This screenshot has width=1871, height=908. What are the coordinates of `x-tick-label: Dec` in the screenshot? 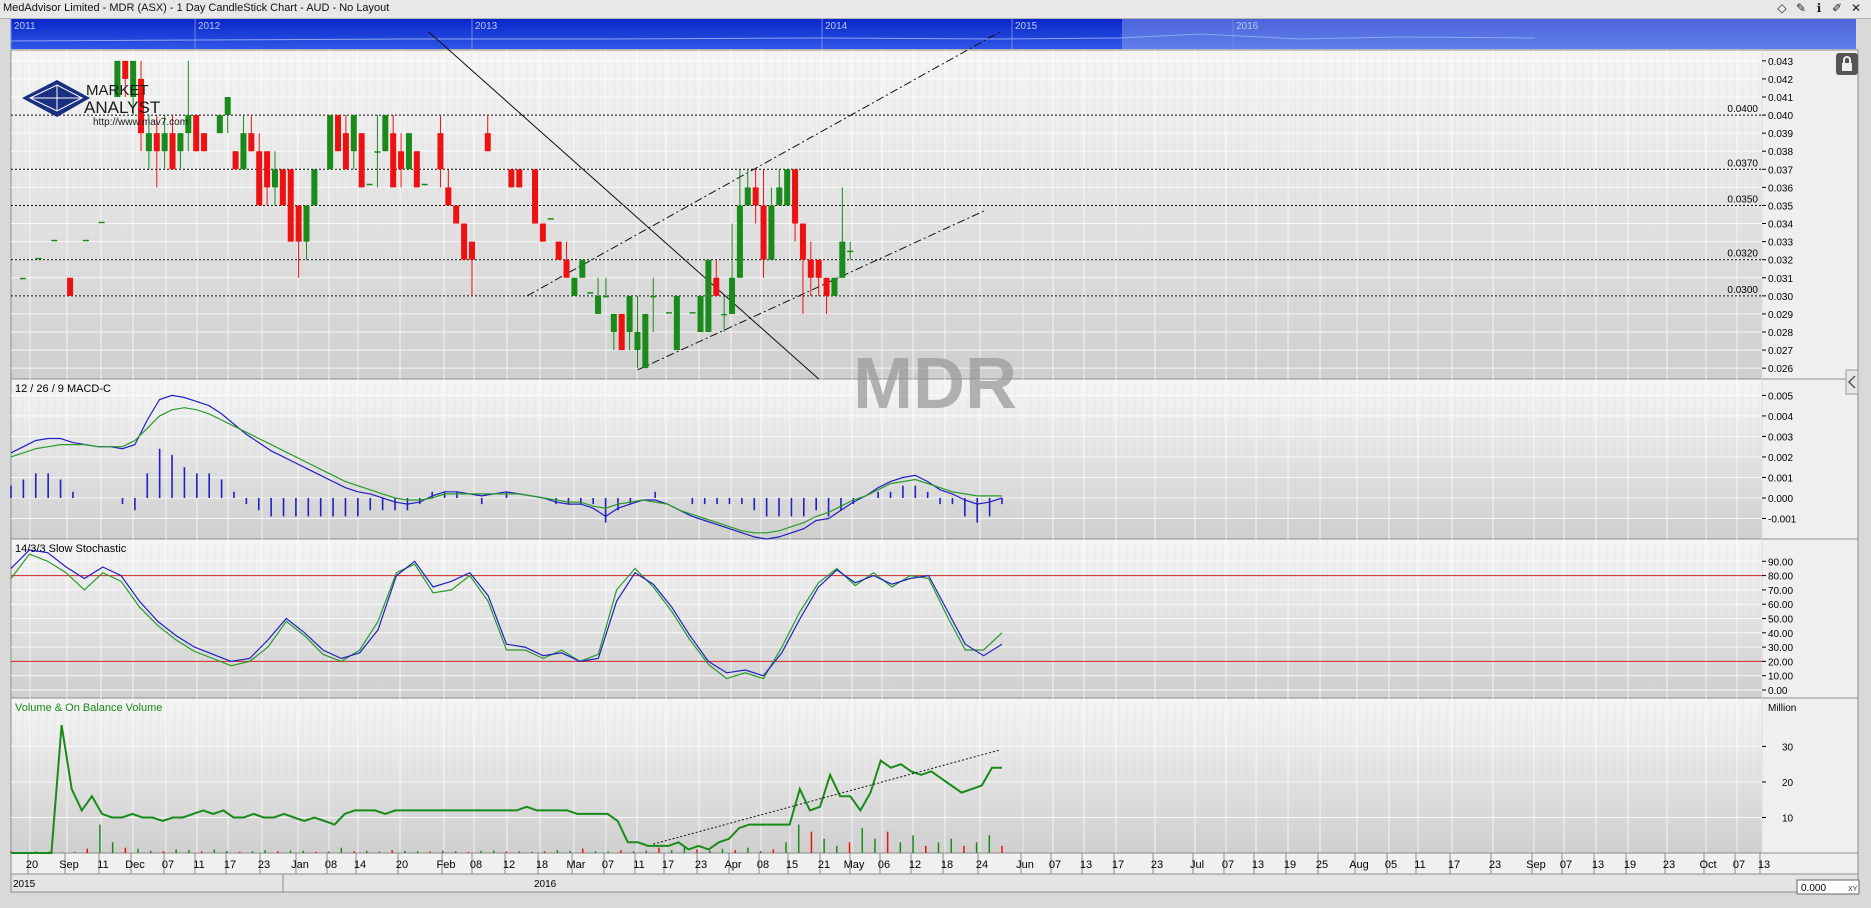 It's located at (135, 865).